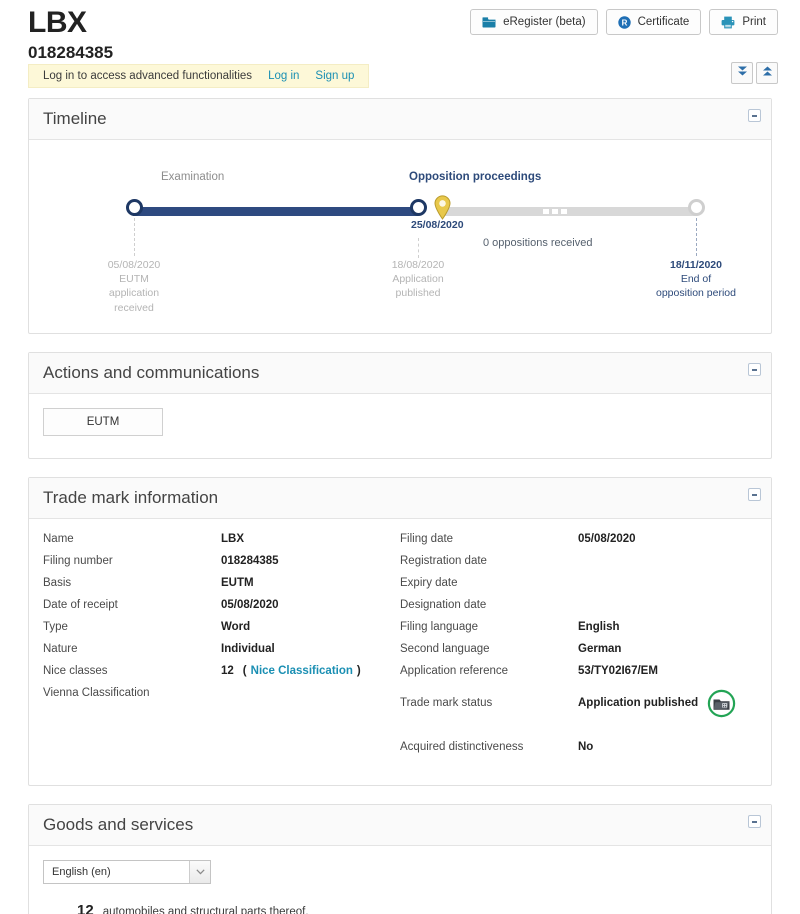 This screenshot has height=914, width=800. Describe the element at coordinates (134, 265) in the screenshot. I see `timeline-label-filing-date: 05/08/2020` at that location.